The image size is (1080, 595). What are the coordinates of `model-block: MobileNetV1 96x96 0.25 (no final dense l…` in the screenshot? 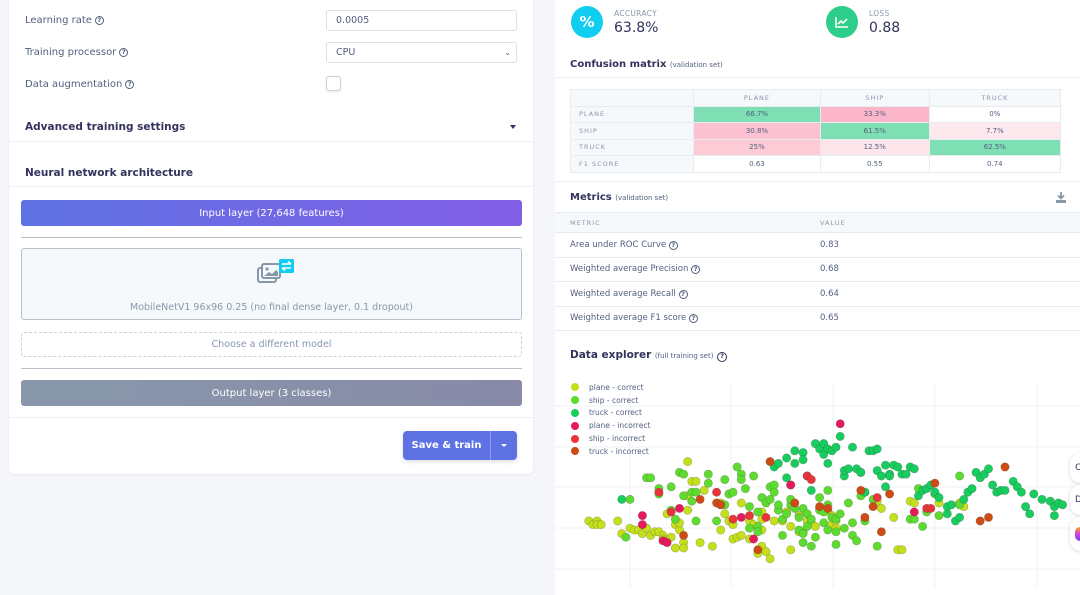 It's located at (271, 284).